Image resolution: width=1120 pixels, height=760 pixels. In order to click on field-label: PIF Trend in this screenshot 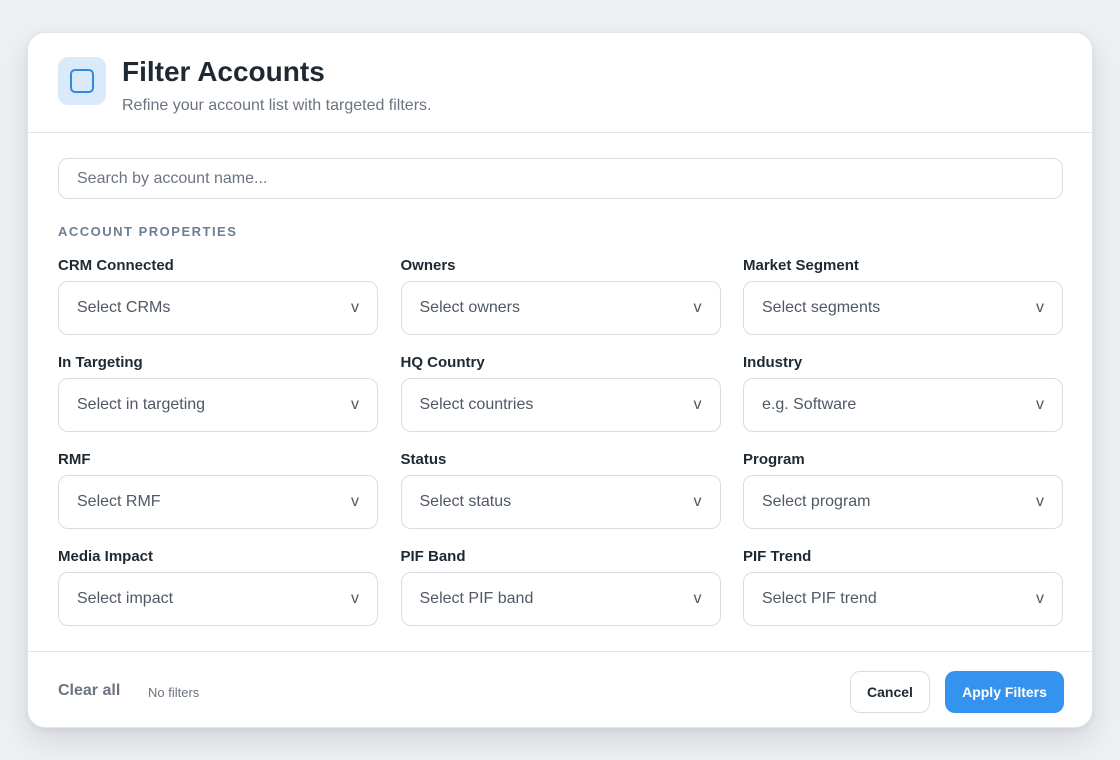, I will do `click(777, 556)`.